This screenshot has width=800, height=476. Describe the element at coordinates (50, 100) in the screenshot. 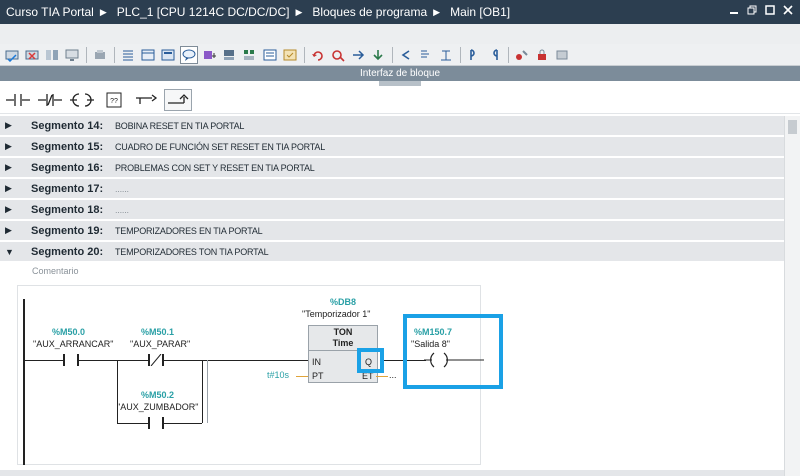

I see `normally-closed-contact-icon` at that location.